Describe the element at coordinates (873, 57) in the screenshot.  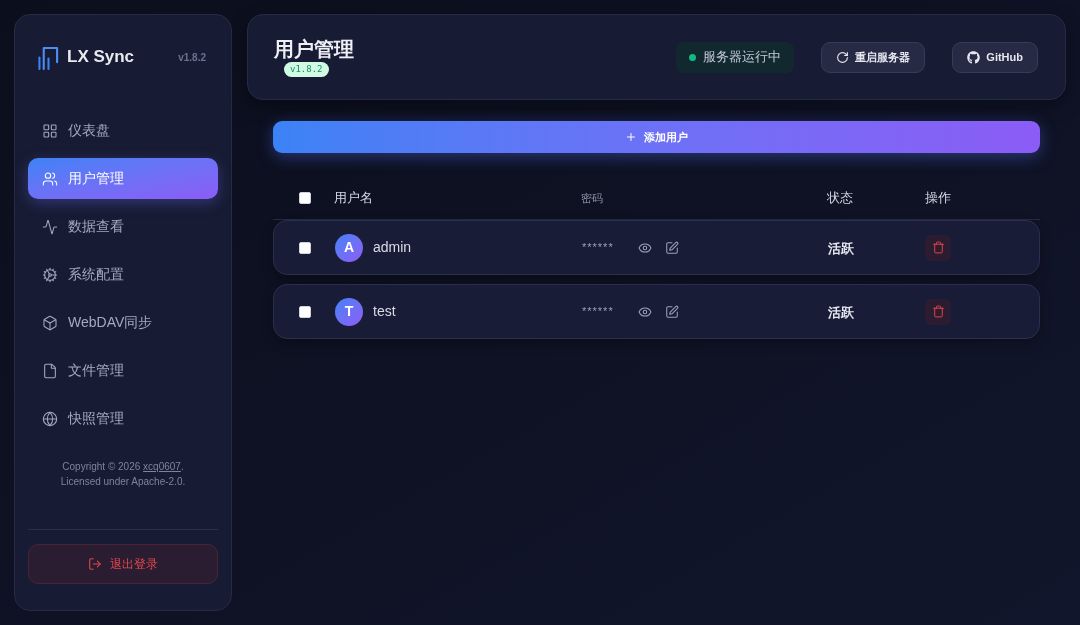
I see `restart-button: 重启服务器` at that location.